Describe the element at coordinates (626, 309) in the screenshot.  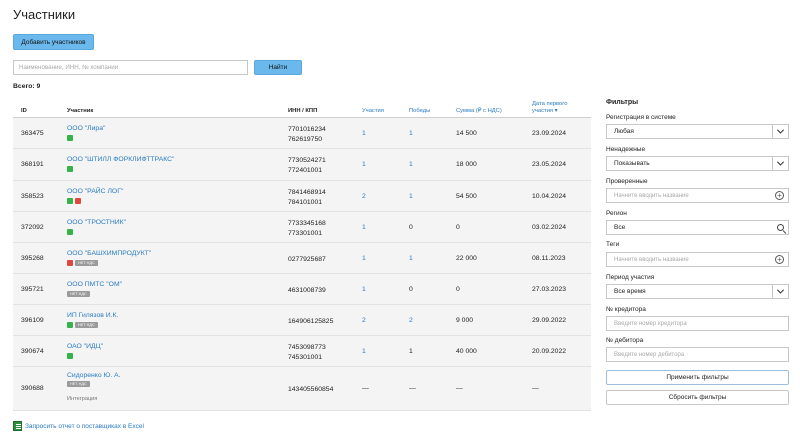
I see `creditor-label: № кредитора` at that location.